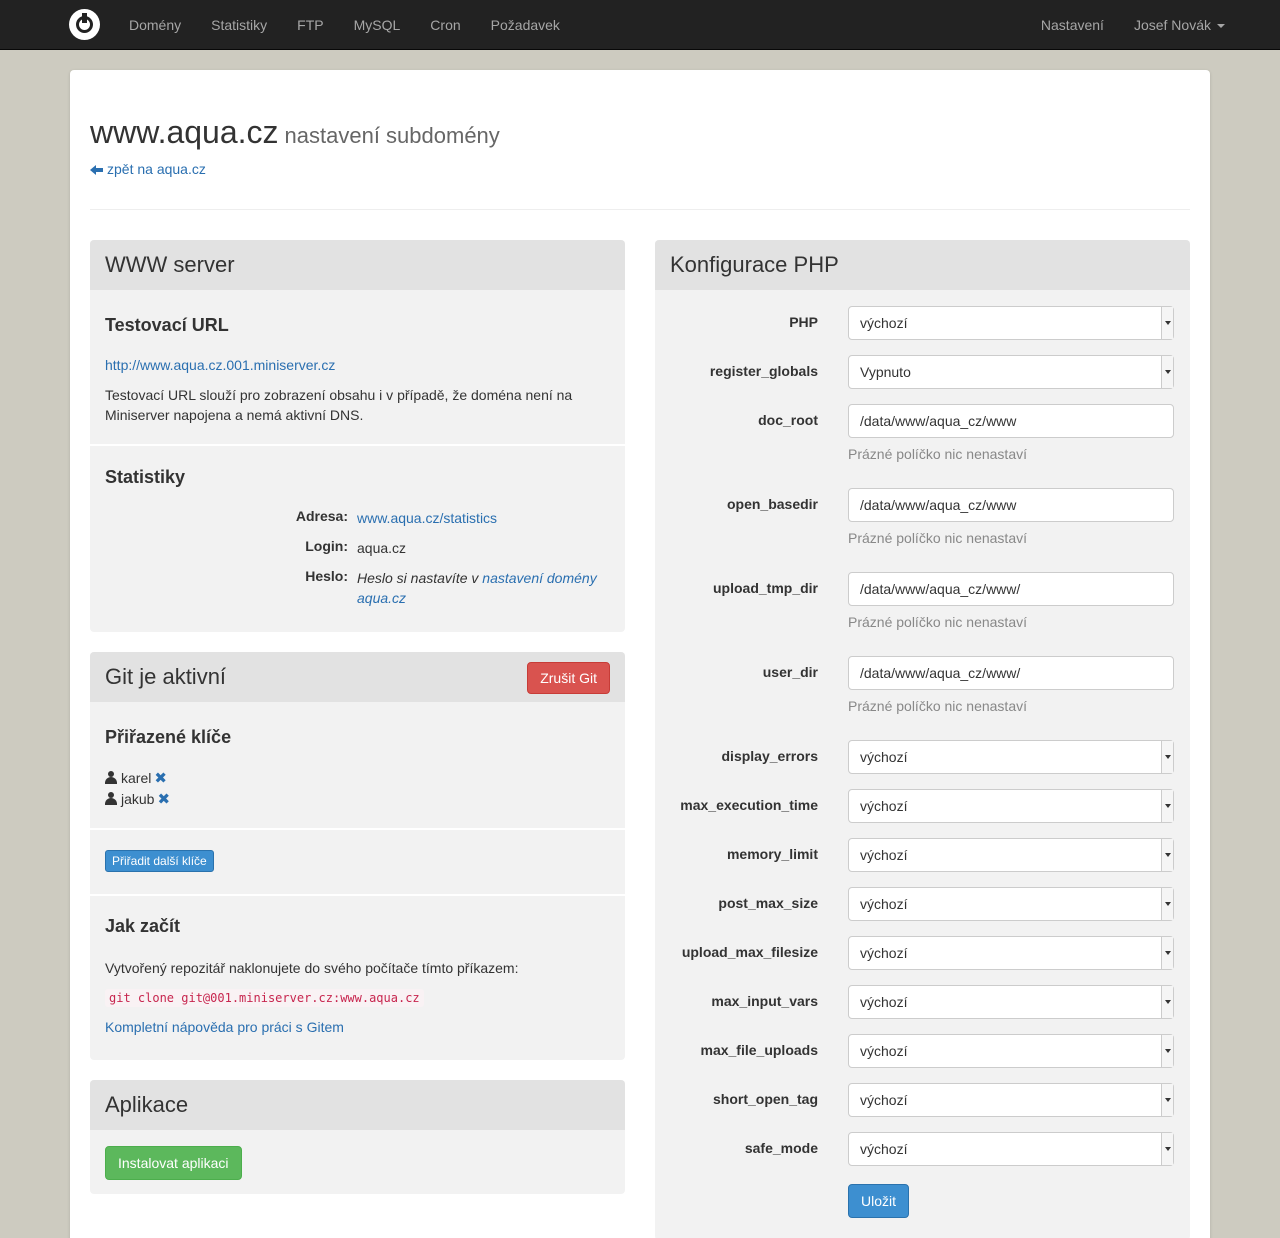 The height and width of the screenshot is (1238, 1280). I want to click on nav-ftp: FTP, so click(310, 25).